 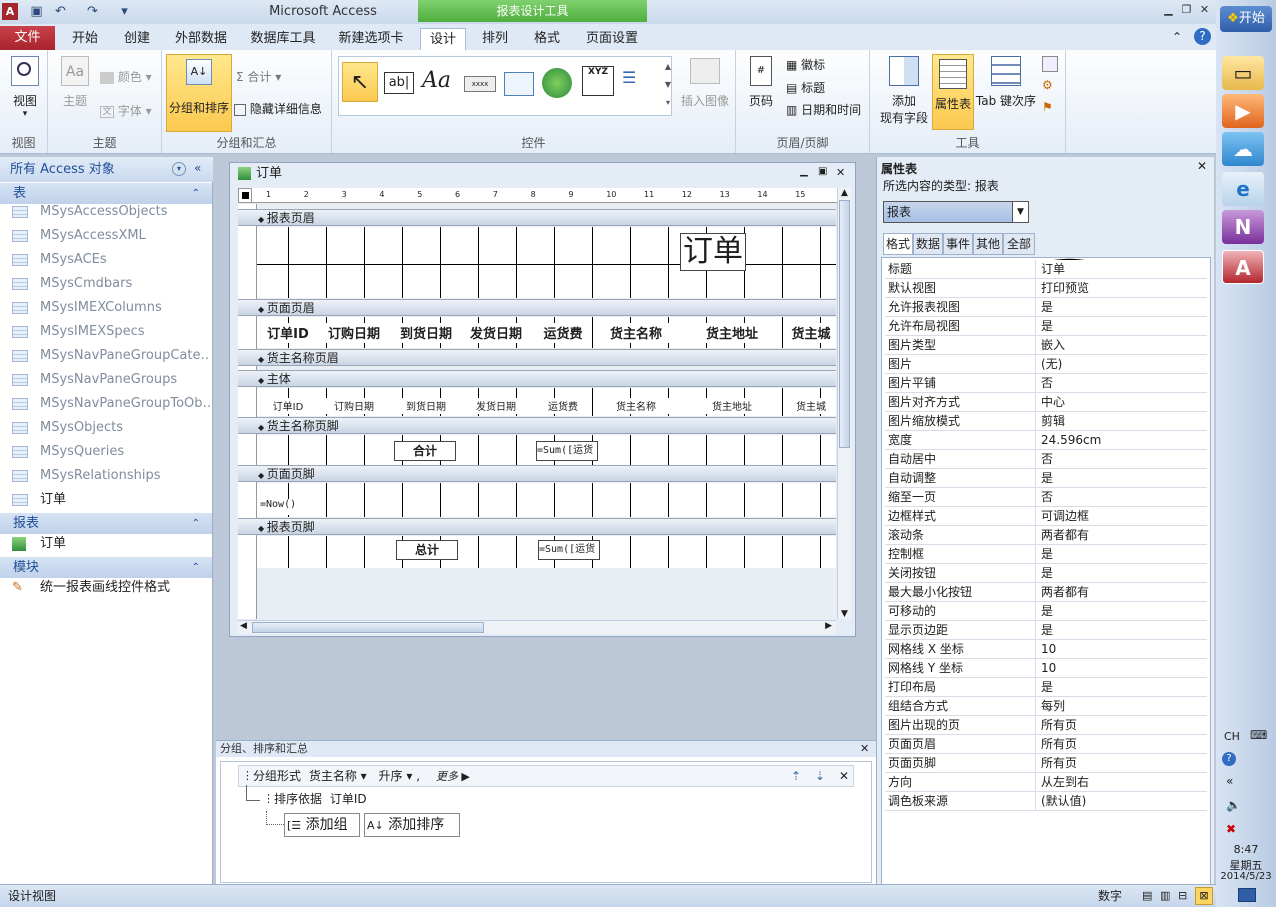 I want to click on section-bar-report-footer: ◆ 报表页脚, so click(x=537, y=526).